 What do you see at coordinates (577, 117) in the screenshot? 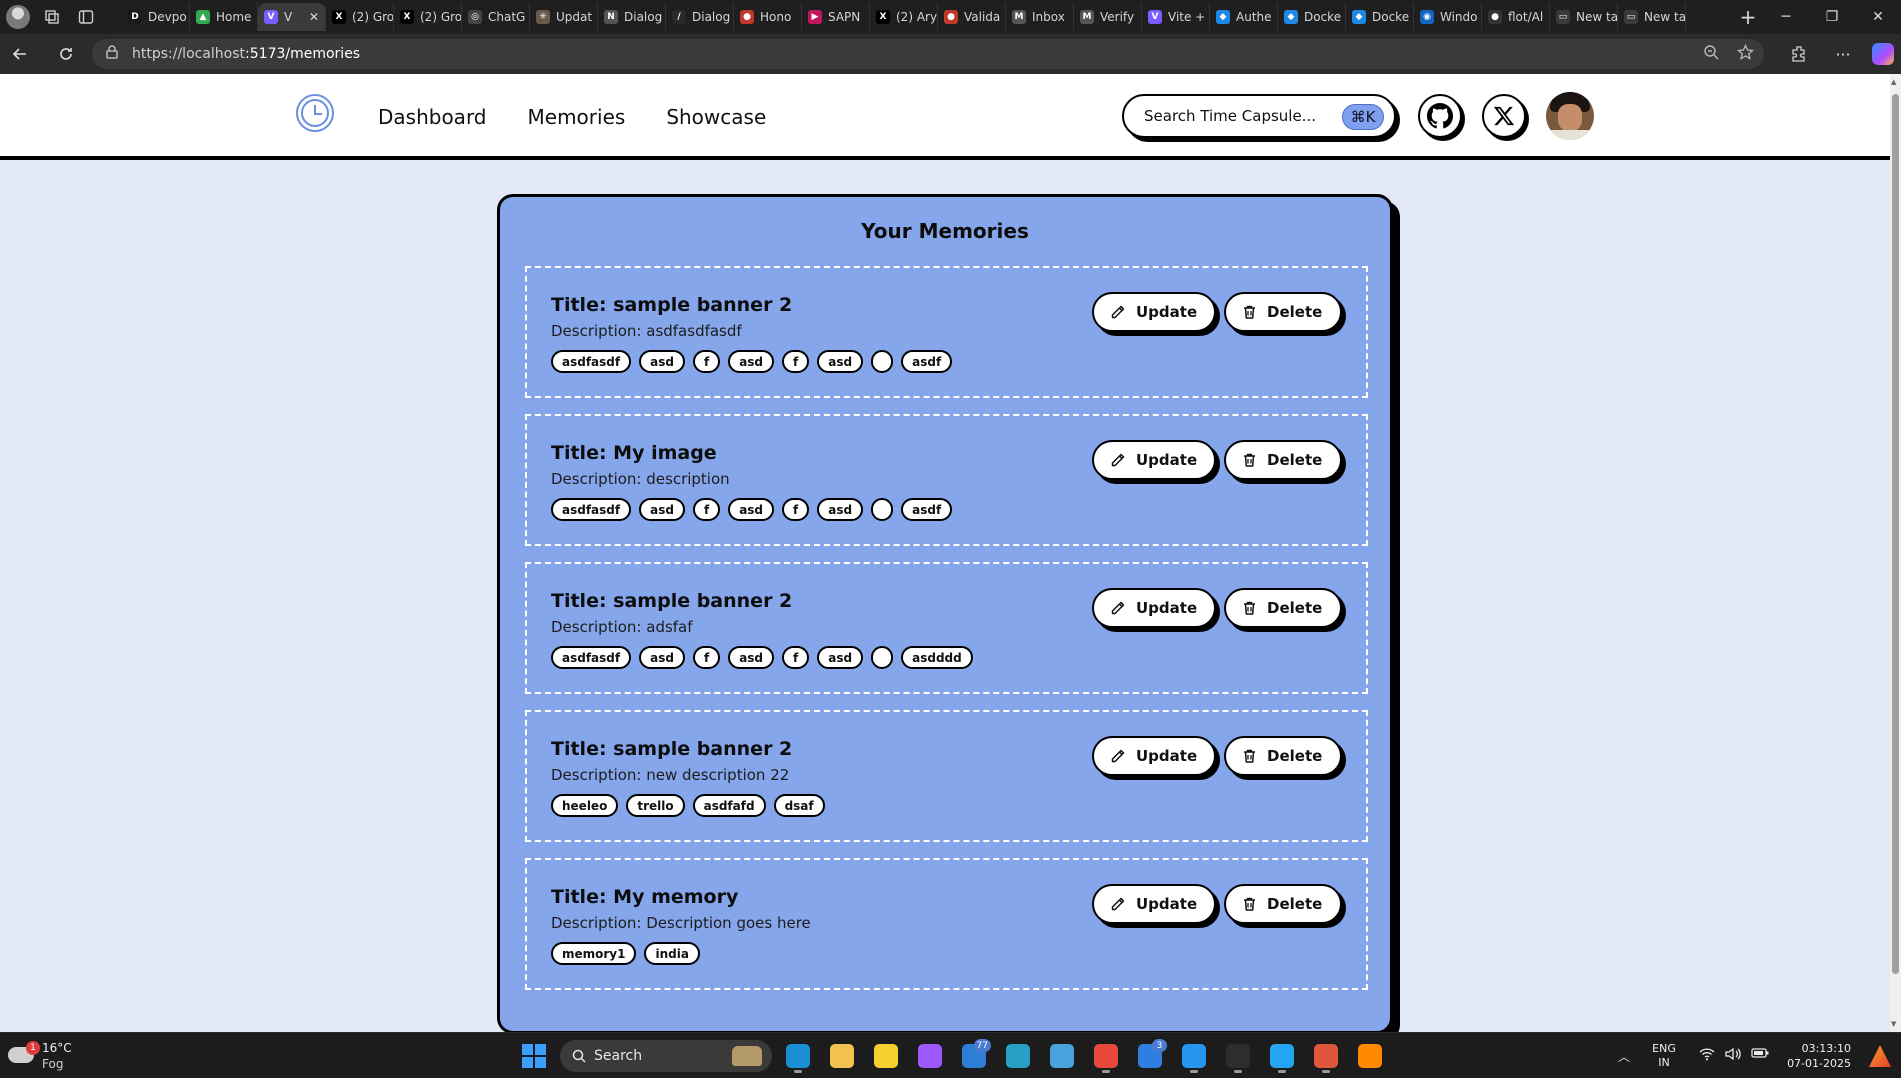
I see `nav-link-memories: Memories` at bounding box center [577, 117].